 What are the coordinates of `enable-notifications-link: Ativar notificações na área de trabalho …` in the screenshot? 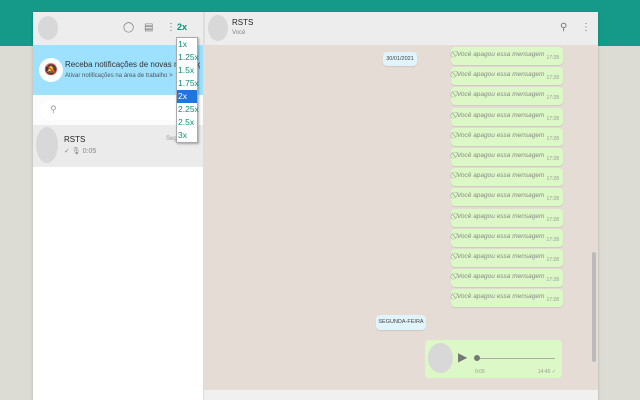 It's located at (119, 76).